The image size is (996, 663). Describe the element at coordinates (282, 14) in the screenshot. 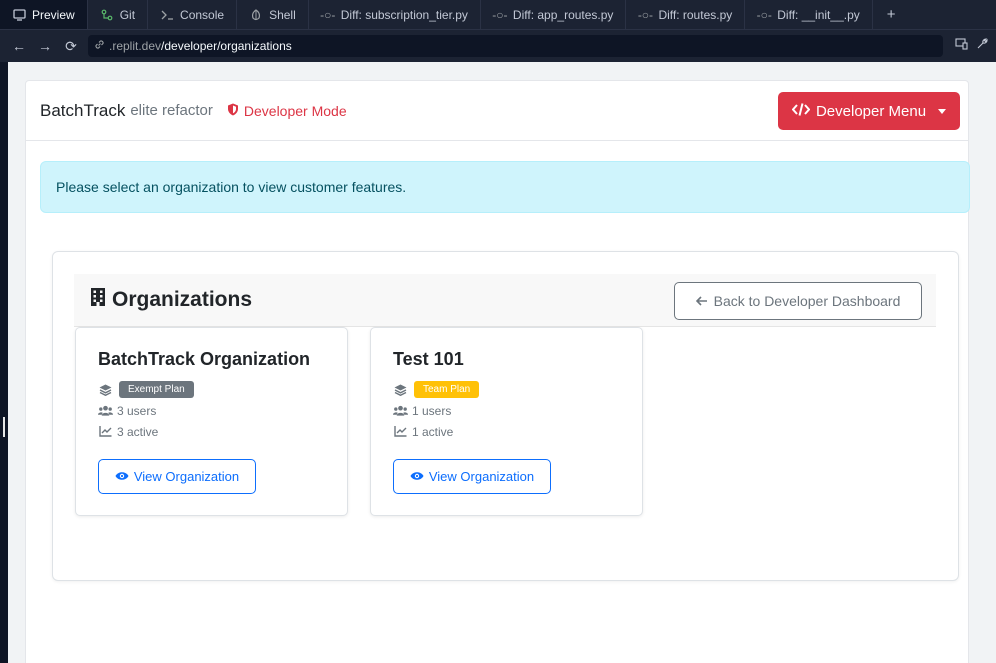

I see `tab-label: Shell` at that location.